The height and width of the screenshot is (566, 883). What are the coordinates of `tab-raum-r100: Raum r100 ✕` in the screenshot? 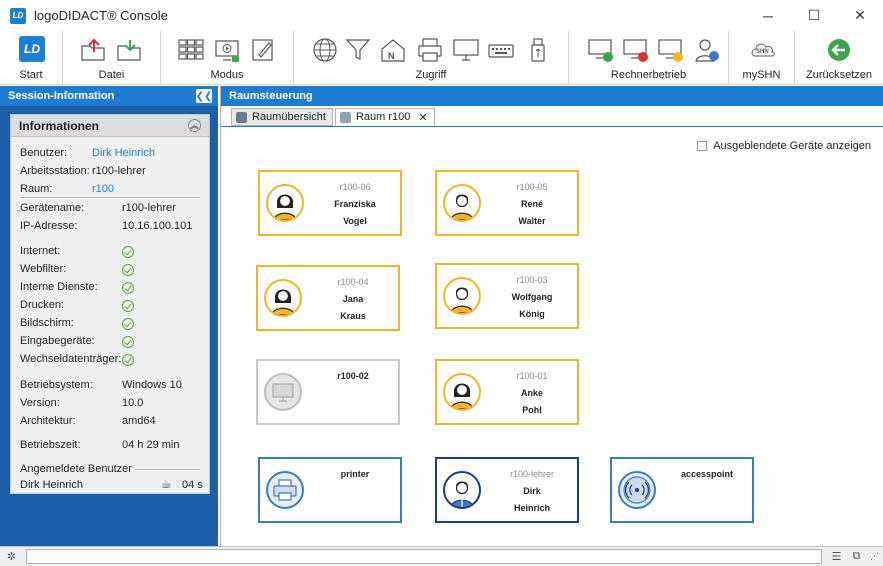 It's located at (384, 117).